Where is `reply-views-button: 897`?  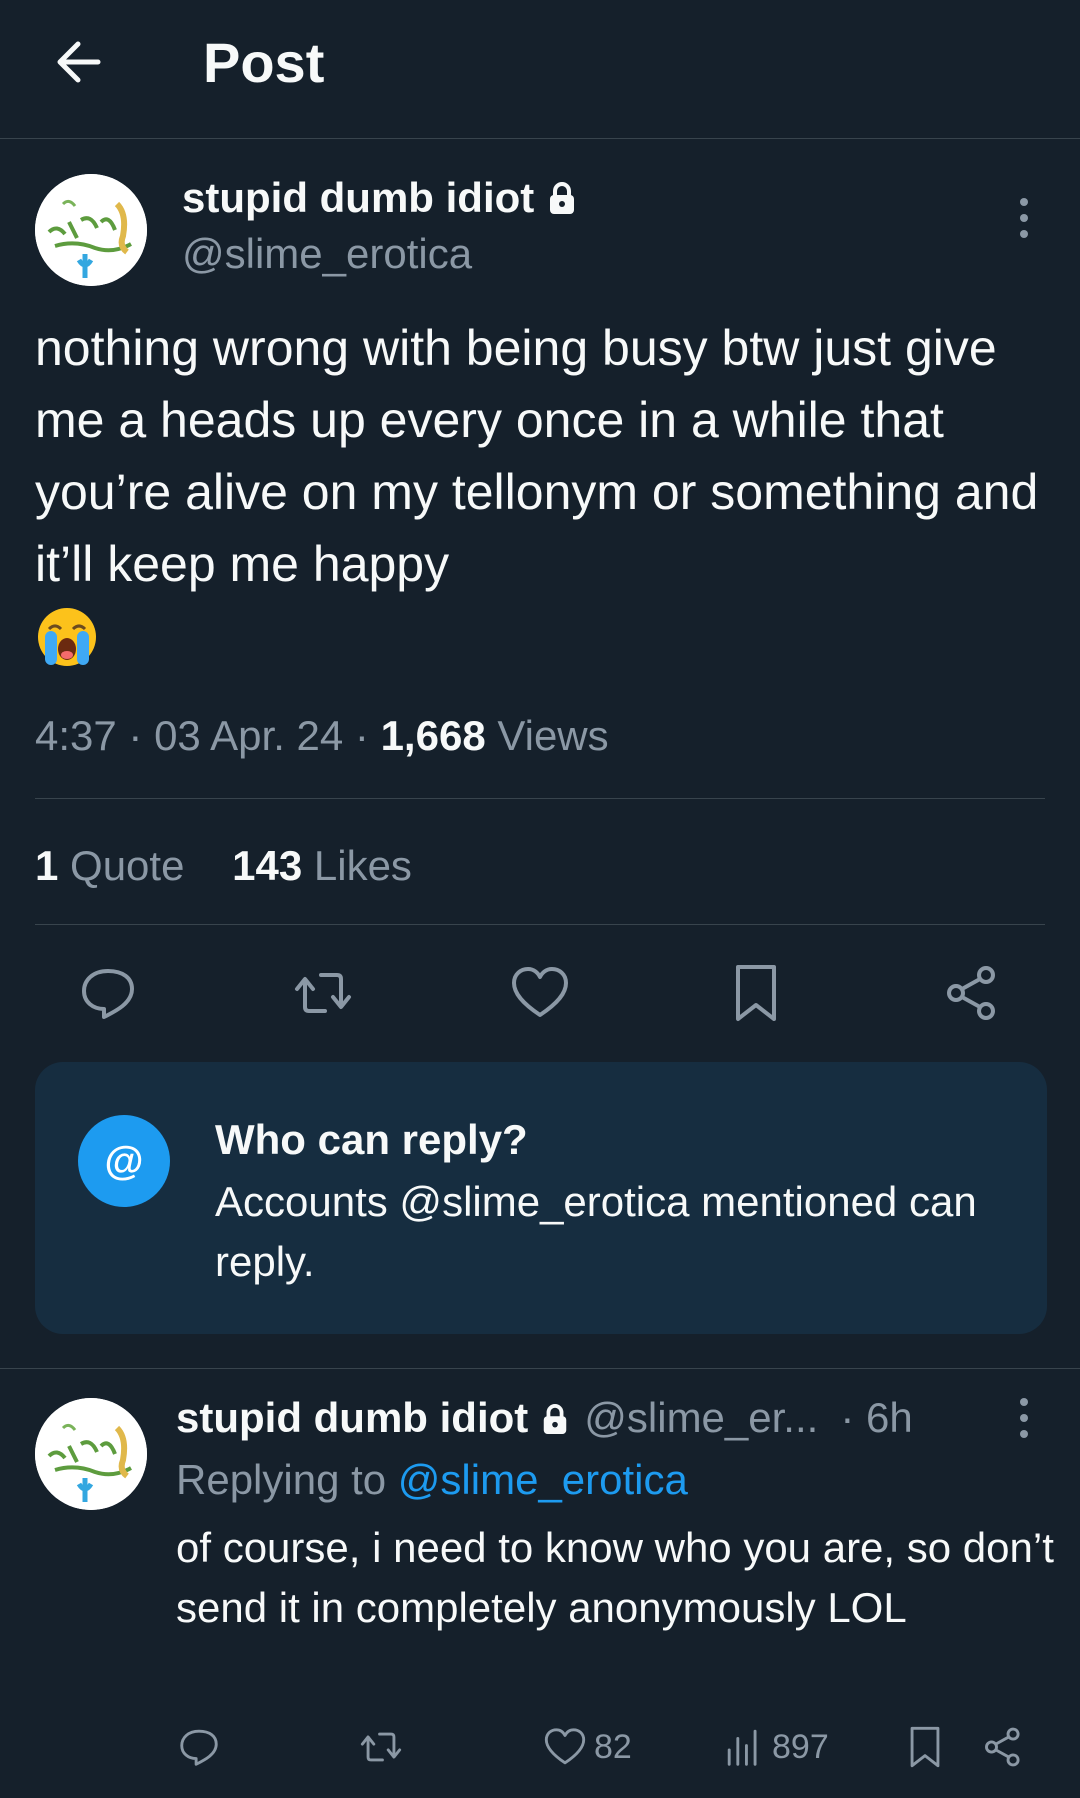
reply-views-button: 897 is located at coordinates (775, 1747).